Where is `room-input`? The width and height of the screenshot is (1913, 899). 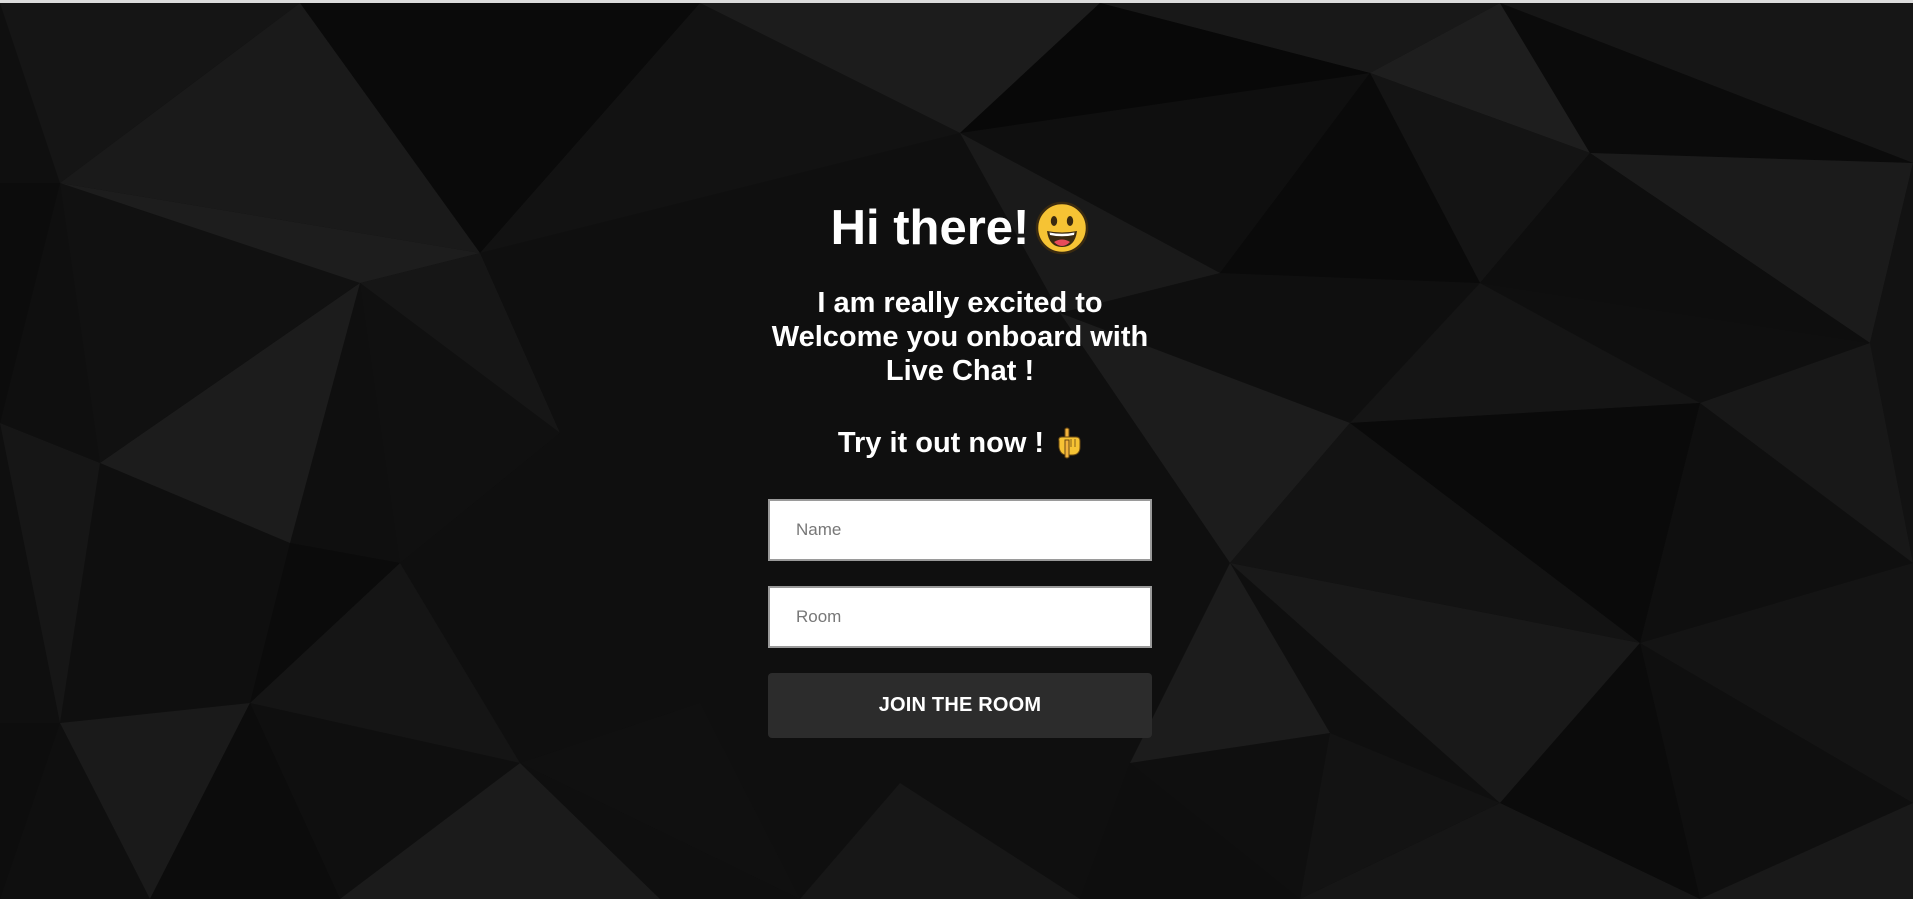 room-input is located at coordinates (960, 617).